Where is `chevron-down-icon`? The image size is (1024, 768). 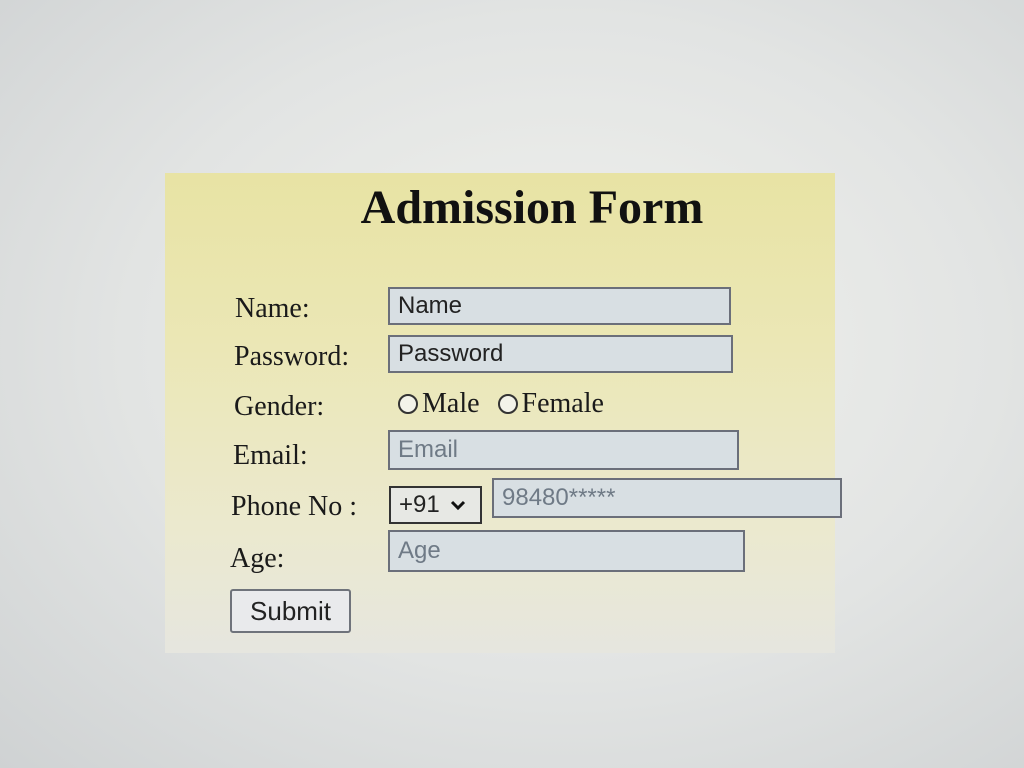 chevron-down-icon is located at coordinates (457, 505).